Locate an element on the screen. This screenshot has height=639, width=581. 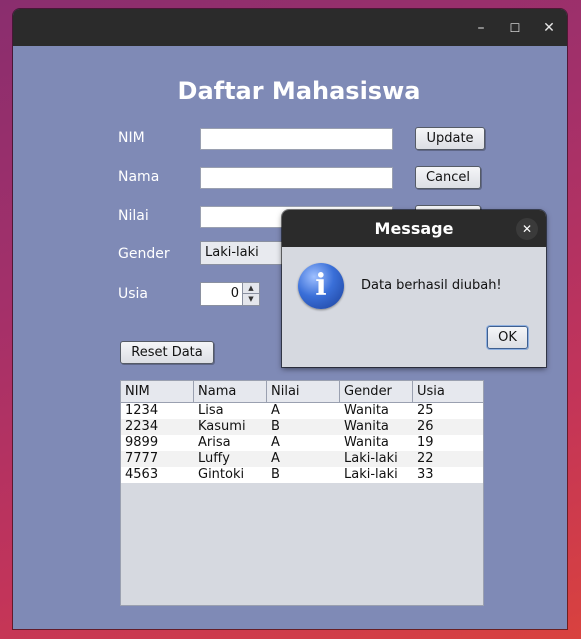
cell-nim: 1234 is located at coordinates (142, 410).